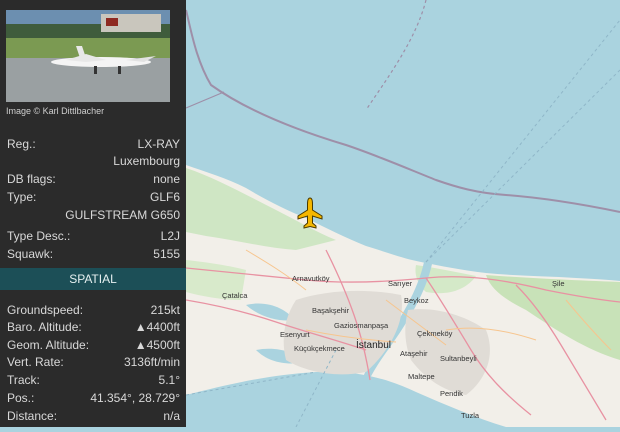 This screenshot has width=620, height=432. I want to click on vert-rate-value: 3136, so click(137, 362).